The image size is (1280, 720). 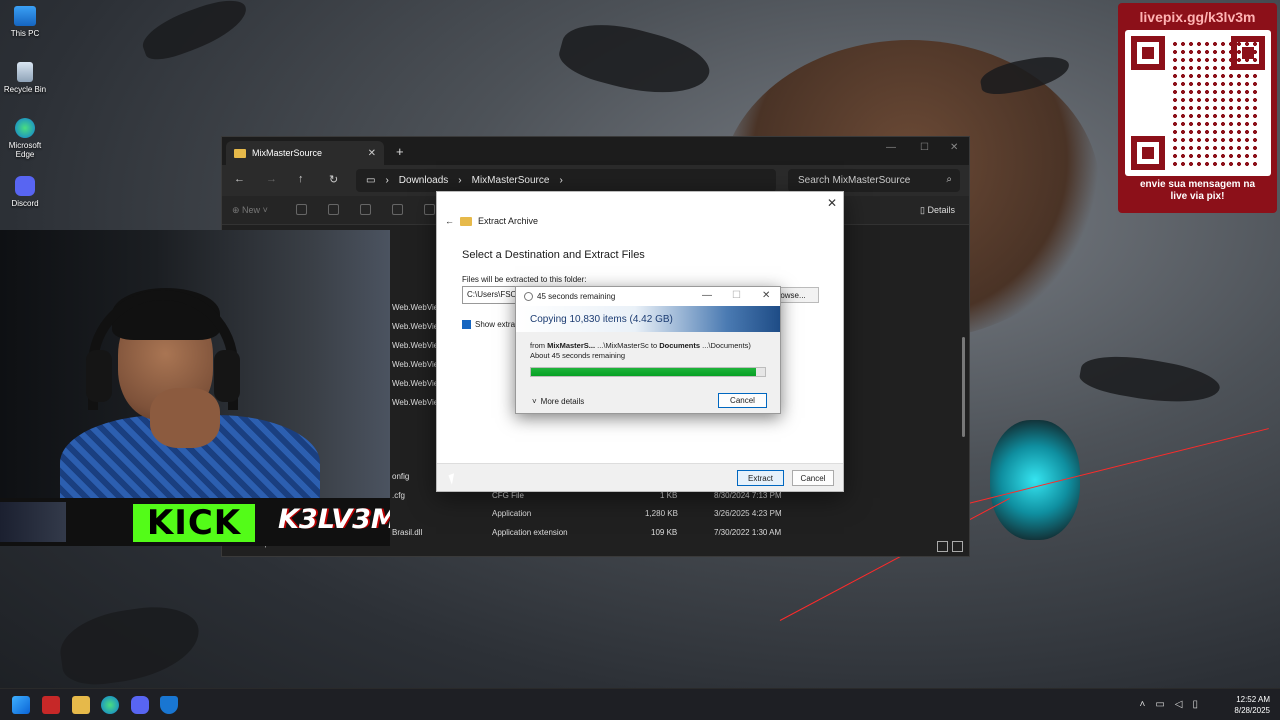 What do you see at coordinates (1147, 53) in the screenshot?
I see `qr-finder` at bounding box center [1147, 53].